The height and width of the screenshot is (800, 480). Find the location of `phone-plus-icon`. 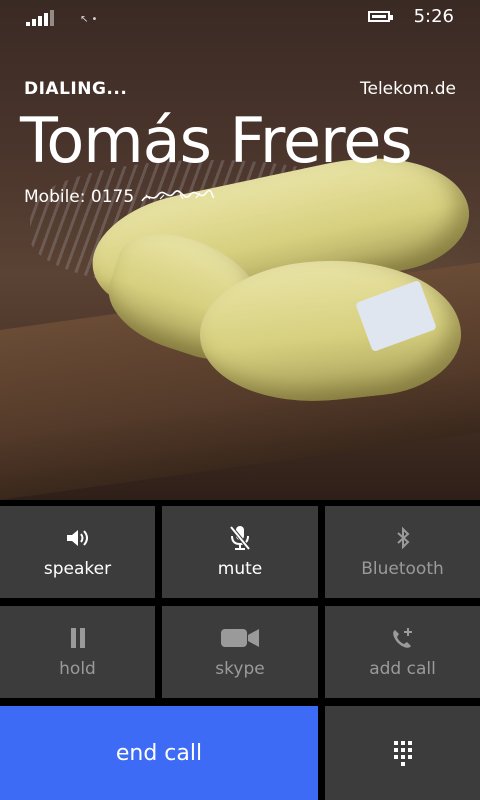

phone-plus-icon is located at coordinates (403, 638).